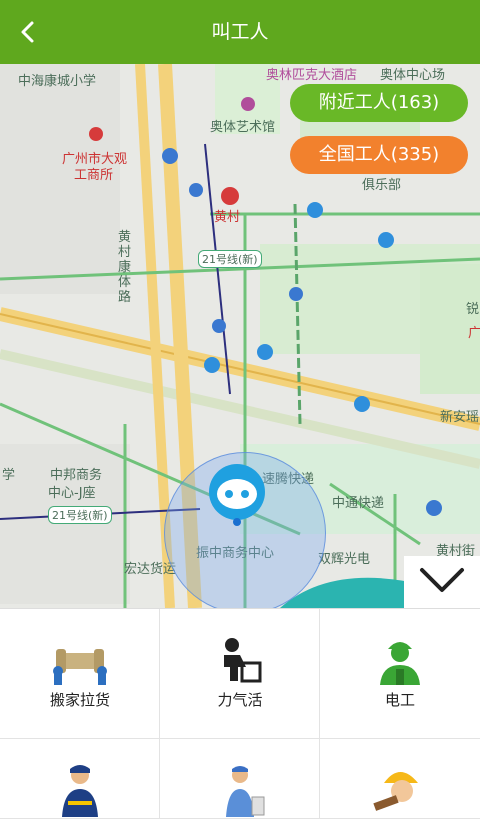  What do you see at coordinates (379, 103) in the screenshot?
I see `nearby-workers-button: 附近工人(163)` at bounding box center [379, 103].